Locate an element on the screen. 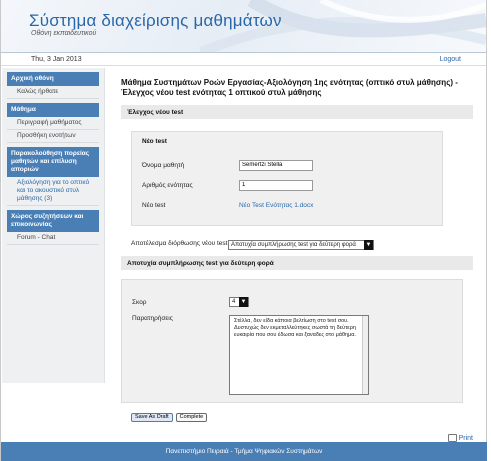 This screenshot has width=491, height=461. print-link: Print is located at coordinates (460, 438).